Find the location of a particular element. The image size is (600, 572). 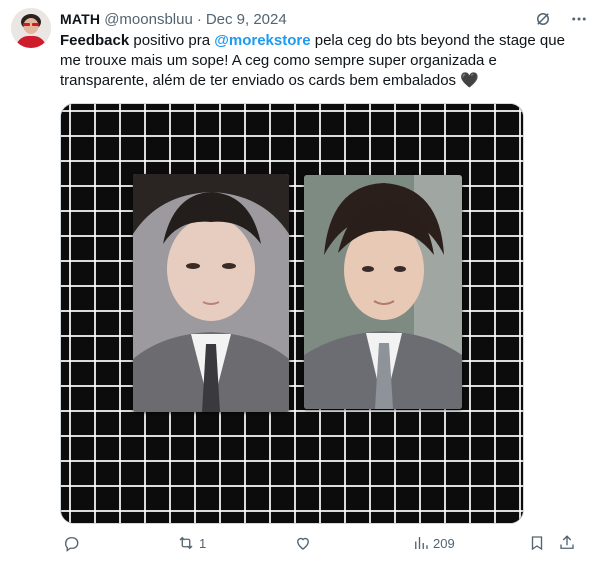

author-handle: @moonsbluu is located at coordinates (148, 19).